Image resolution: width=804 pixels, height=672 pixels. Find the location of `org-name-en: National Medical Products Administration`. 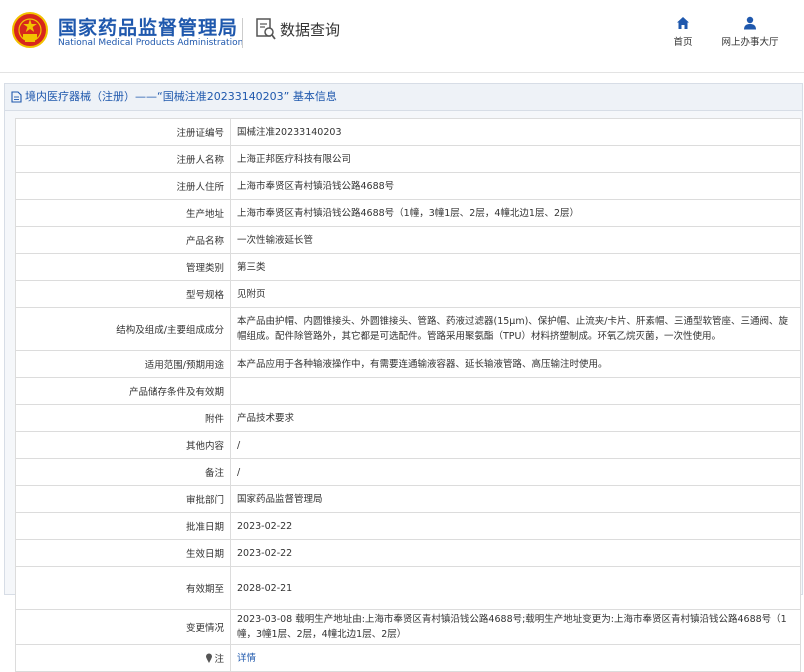

org-name-en: National Medical Products Administration is located at coordinates (150, 43).